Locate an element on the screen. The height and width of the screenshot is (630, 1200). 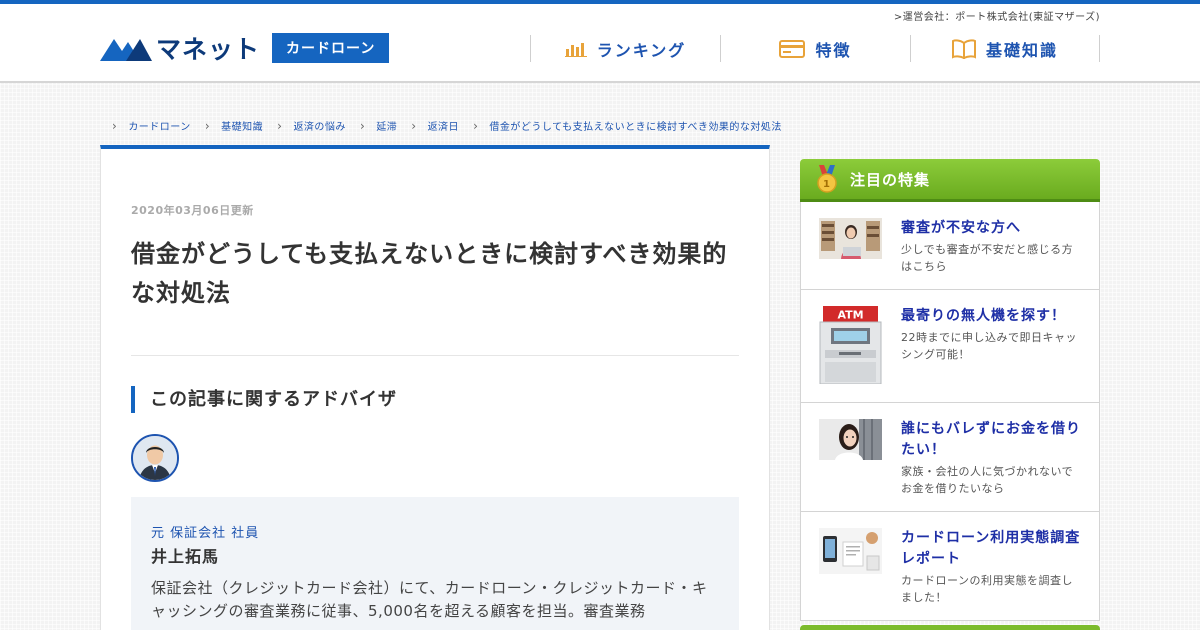
featured-item-title: 最寄りの無人機を探す！ is located at coordinates (991, 316).